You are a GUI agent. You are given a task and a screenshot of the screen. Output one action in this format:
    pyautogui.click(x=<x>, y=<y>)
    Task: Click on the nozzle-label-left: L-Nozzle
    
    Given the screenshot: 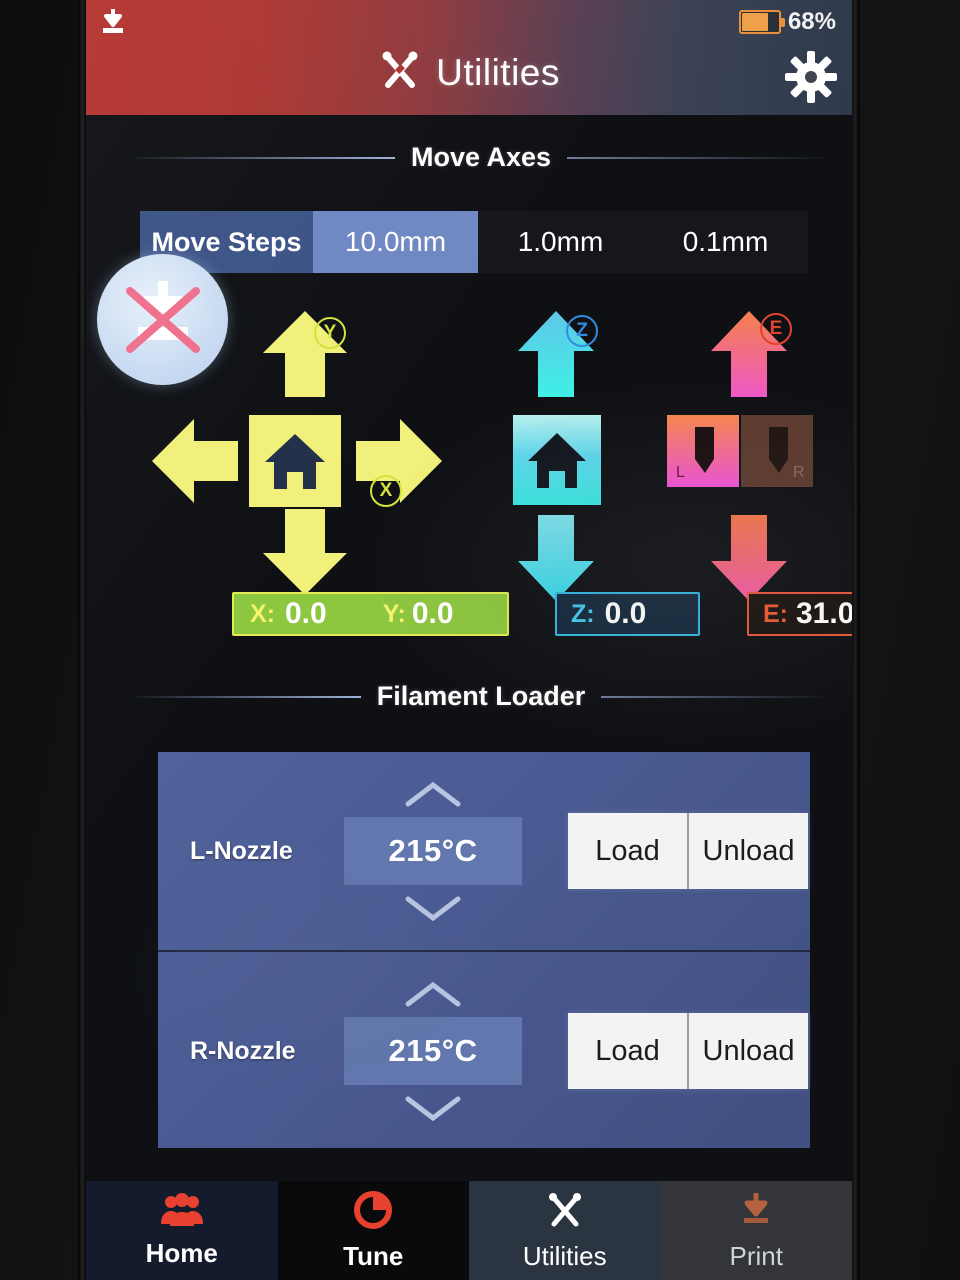 What is the action you would take?
    pyautogui.click(x=241, y=850)
    